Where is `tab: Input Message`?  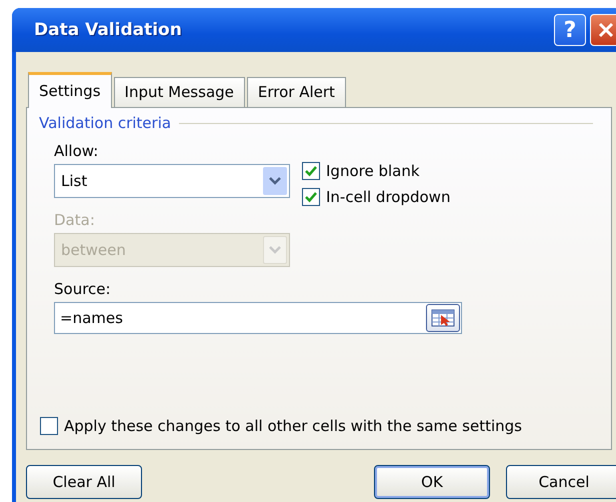
tab: Input Message is located at coordinates (179, 92).